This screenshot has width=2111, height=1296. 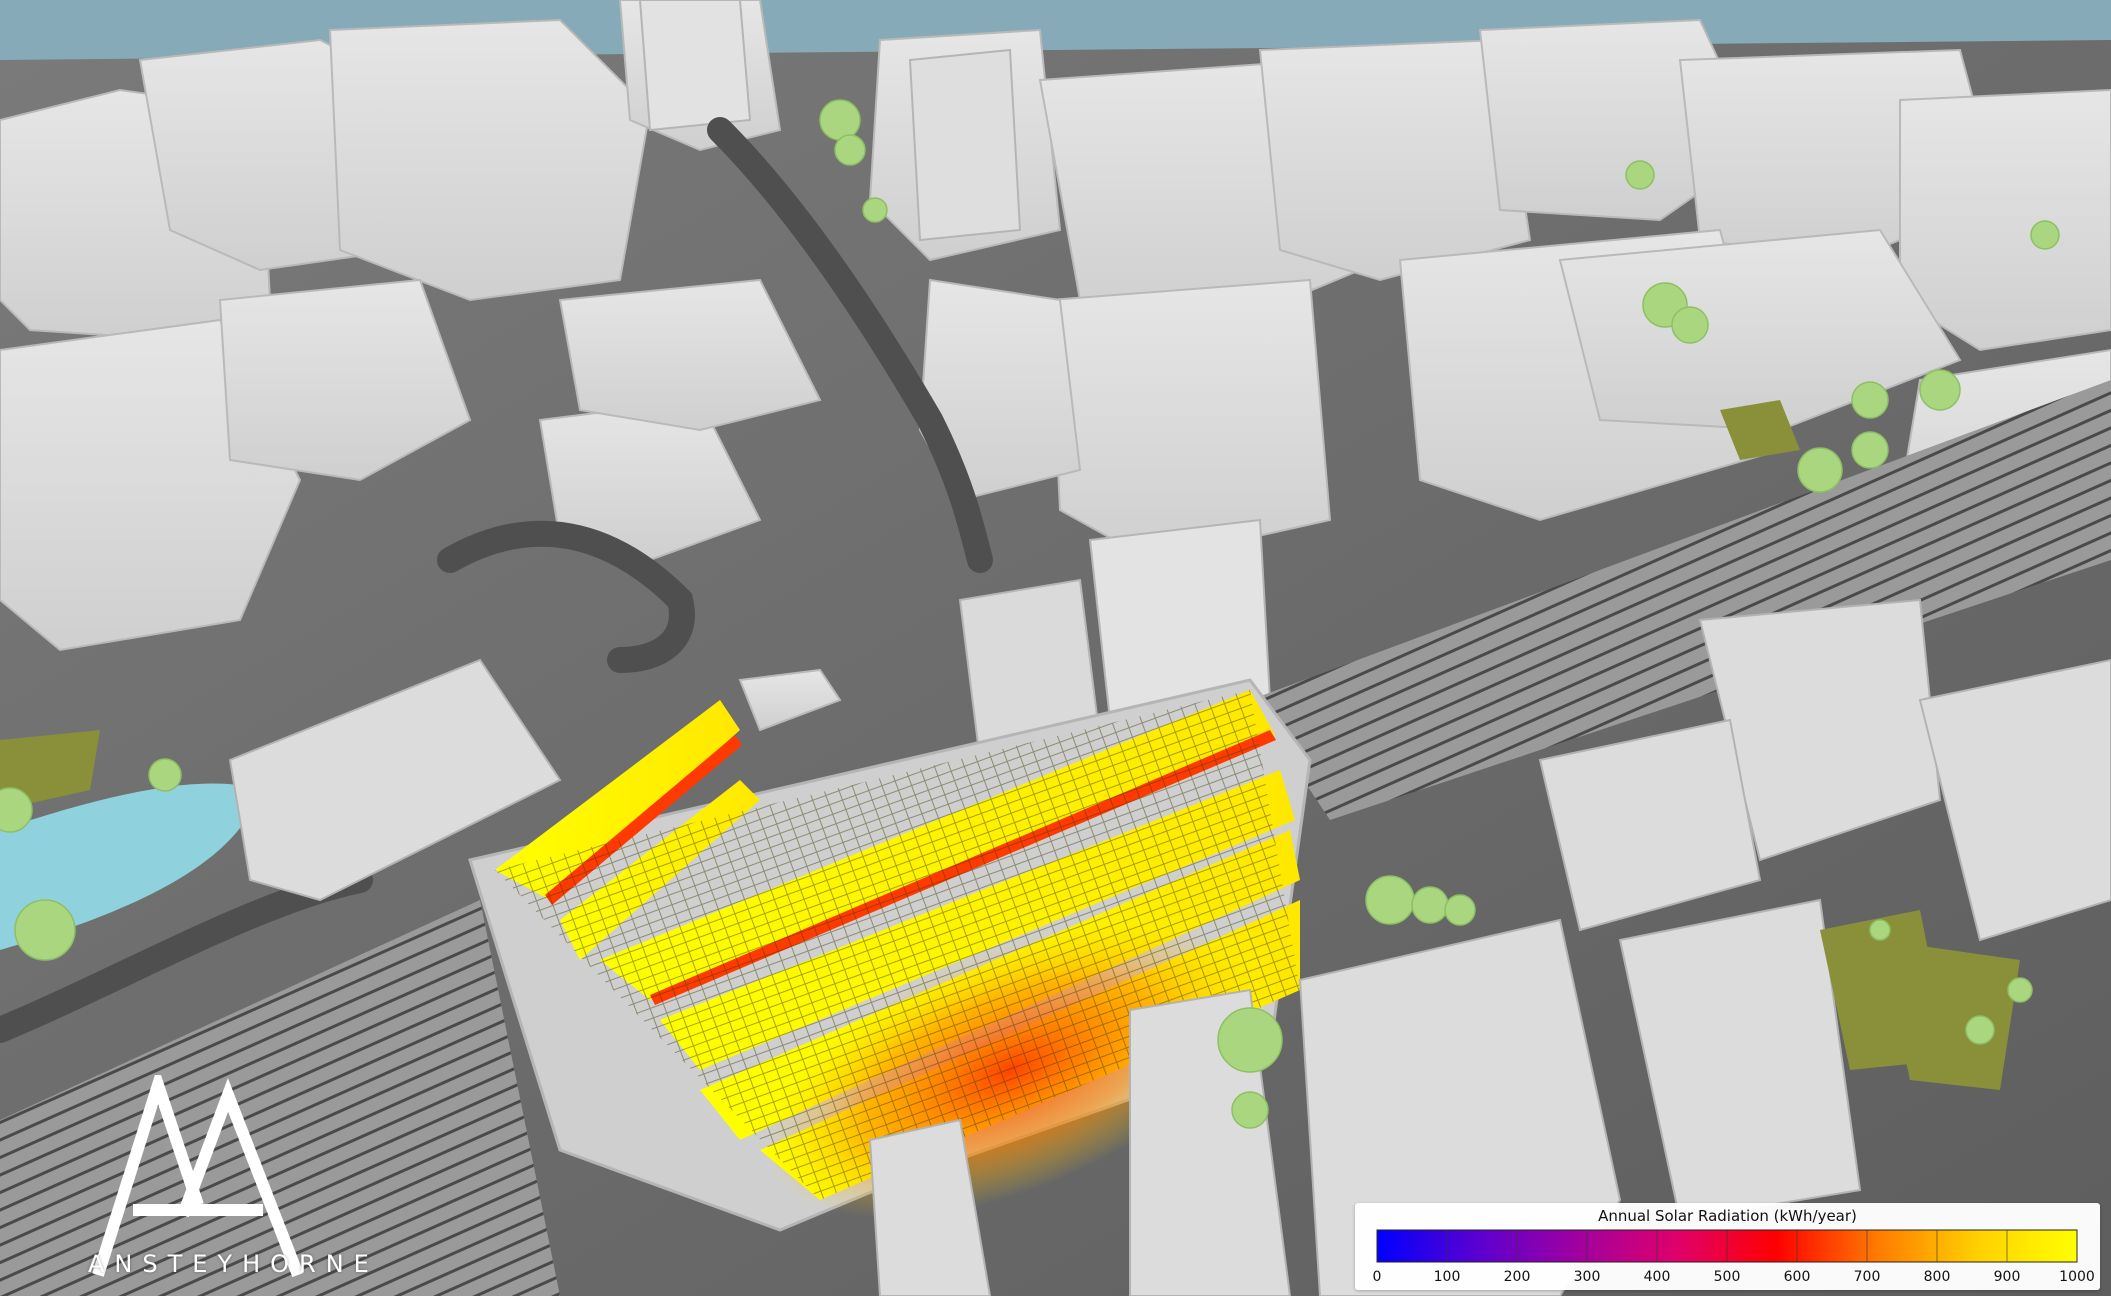 What do you see at coordinates (2007, 1277) in the screenshot?
I see `legend-tick-label: 900` at bounding box center [2007, 1277].